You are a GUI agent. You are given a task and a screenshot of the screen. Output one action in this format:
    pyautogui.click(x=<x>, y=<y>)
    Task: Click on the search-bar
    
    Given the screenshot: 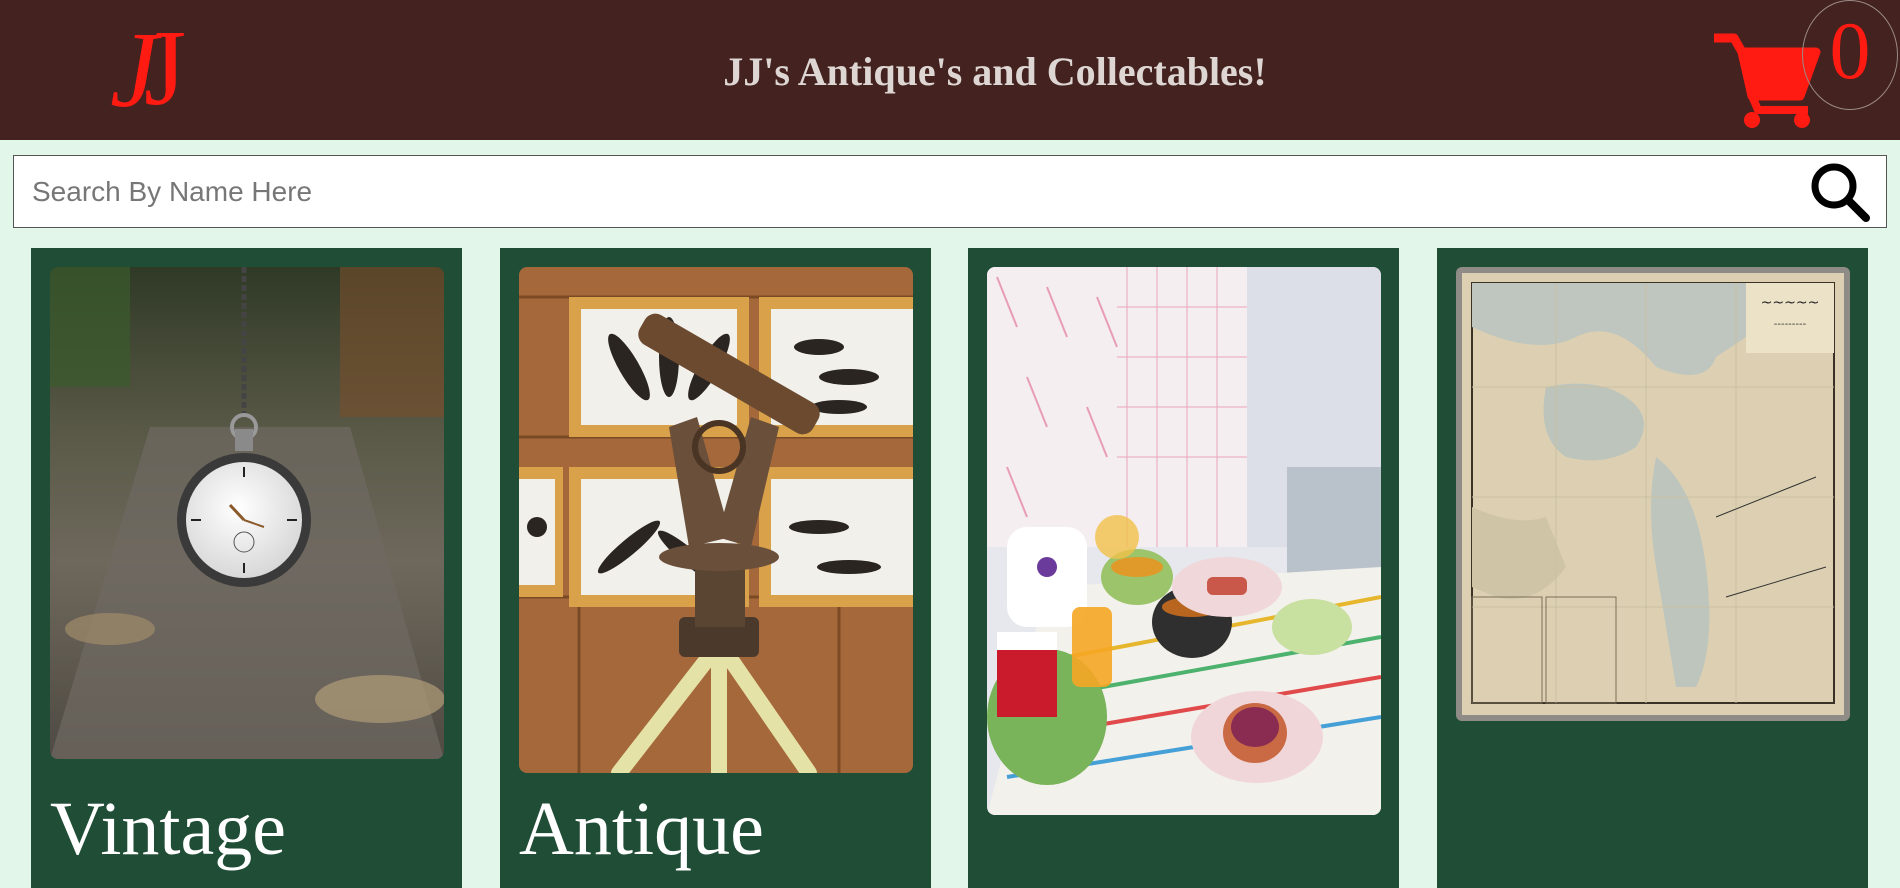 What is the action you would take?
    pyautogui.click(x=950, y=191)
    